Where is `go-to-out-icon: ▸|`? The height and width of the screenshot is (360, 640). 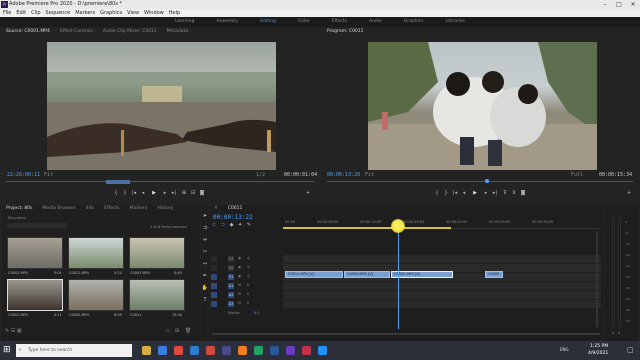
go-to-out-icon: ▸| is located at coordinates (495, 193).